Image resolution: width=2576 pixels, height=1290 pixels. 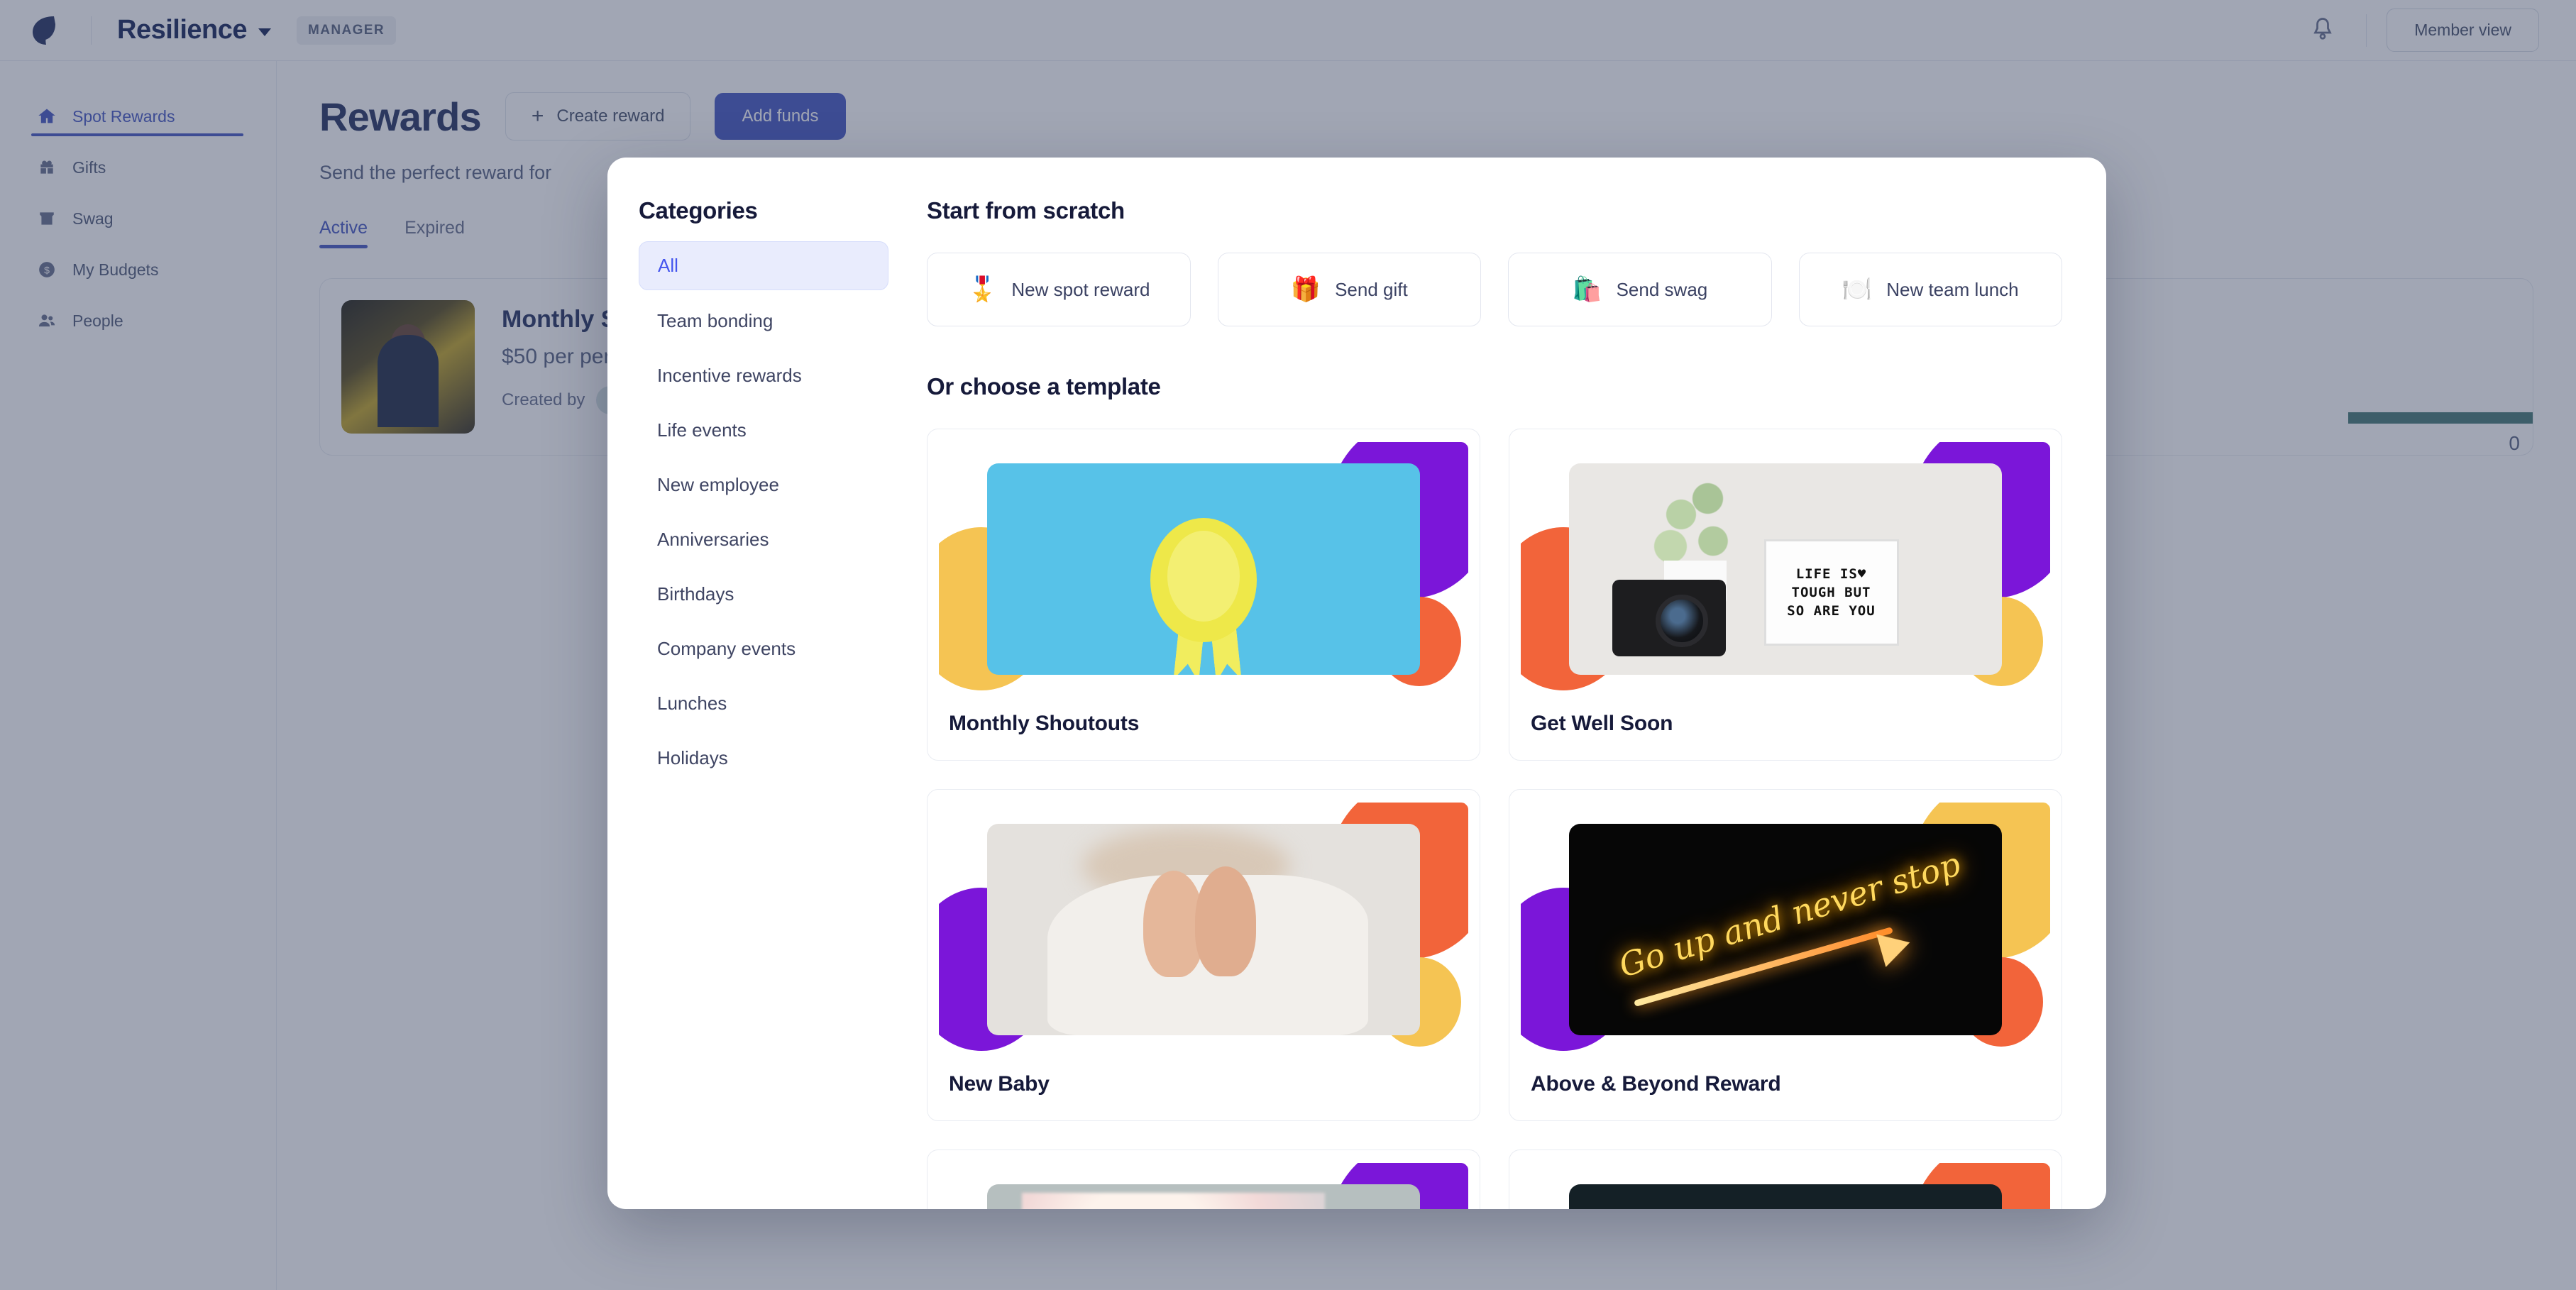 What do you see at coordinates (1789, 915) in the screenshot?
I see `neon-sign-text: Go up and never stop` at bounding box center [1789, 915].